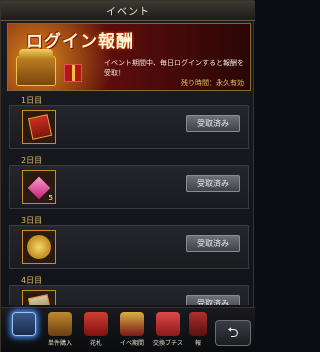 This screenshot has width=320, height=352. I want to click on hanafuda-icon, so click(96, 324).